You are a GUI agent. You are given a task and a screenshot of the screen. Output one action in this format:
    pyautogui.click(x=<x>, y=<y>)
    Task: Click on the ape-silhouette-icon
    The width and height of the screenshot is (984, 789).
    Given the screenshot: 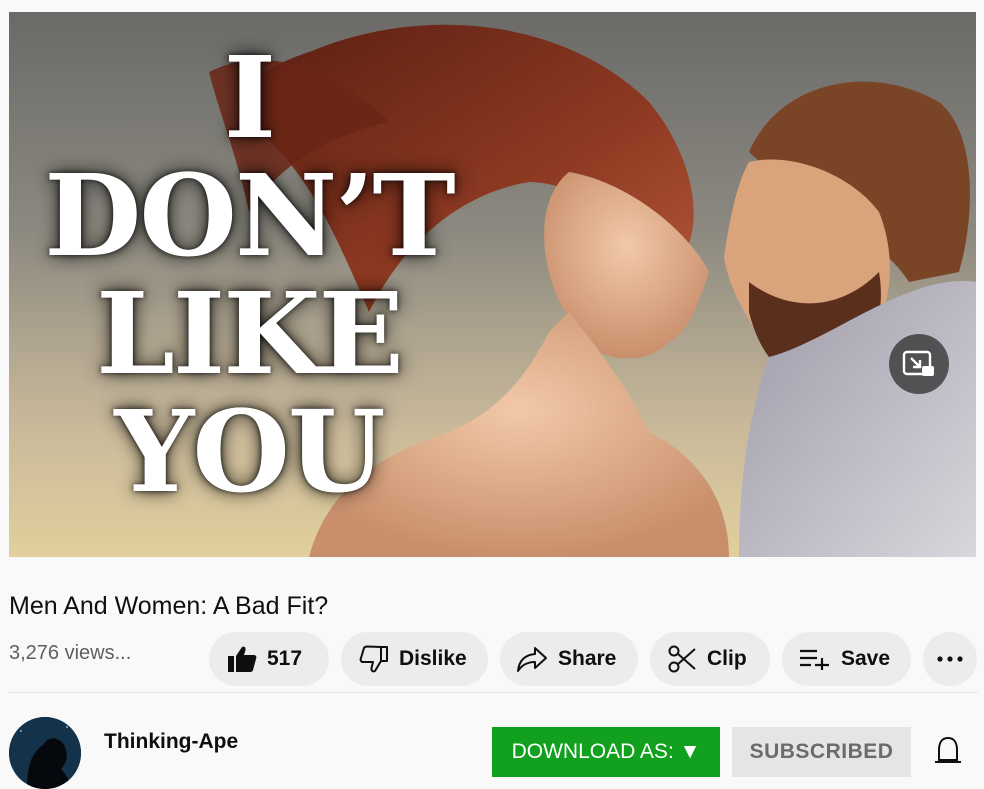 What is the action you would take?
    pyautogui.click(x=45, y=753)
    